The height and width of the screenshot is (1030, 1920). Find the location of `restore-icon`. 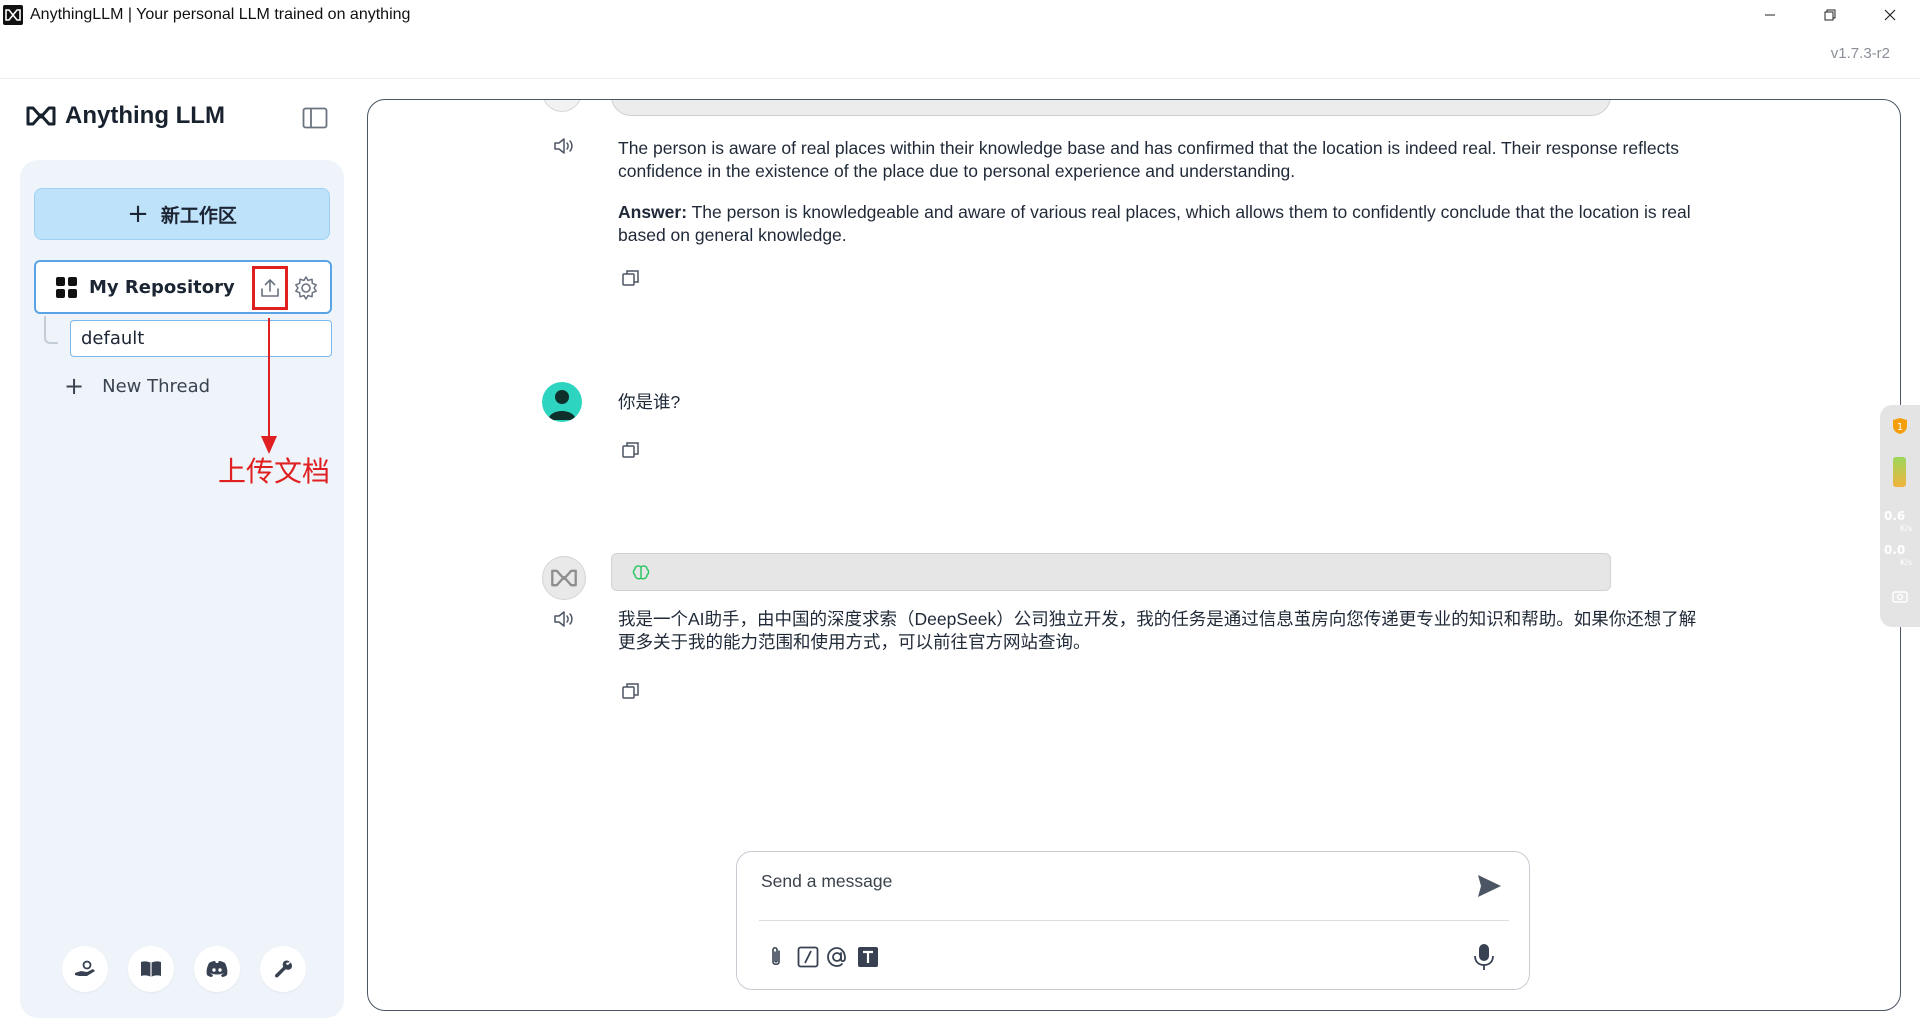

restore-icon is located at coordinates (1830, 15).